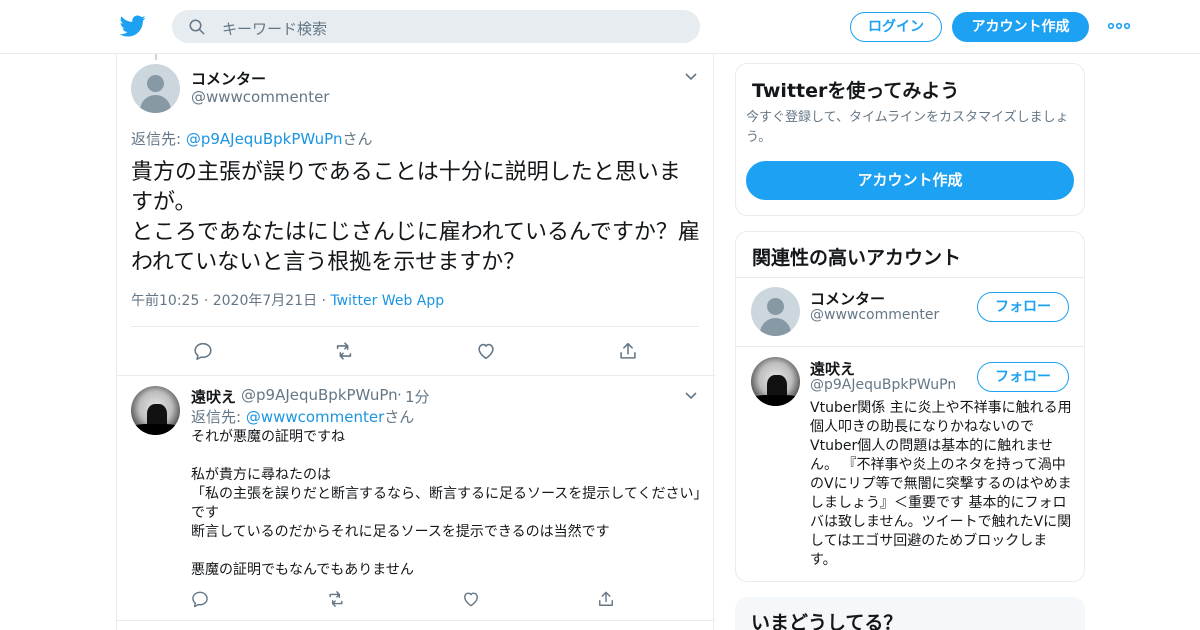 This screenshot has width=1200, height=630. I want to click on reply-context: 返信先: @wwwcommenterさん, so click(302, 416).